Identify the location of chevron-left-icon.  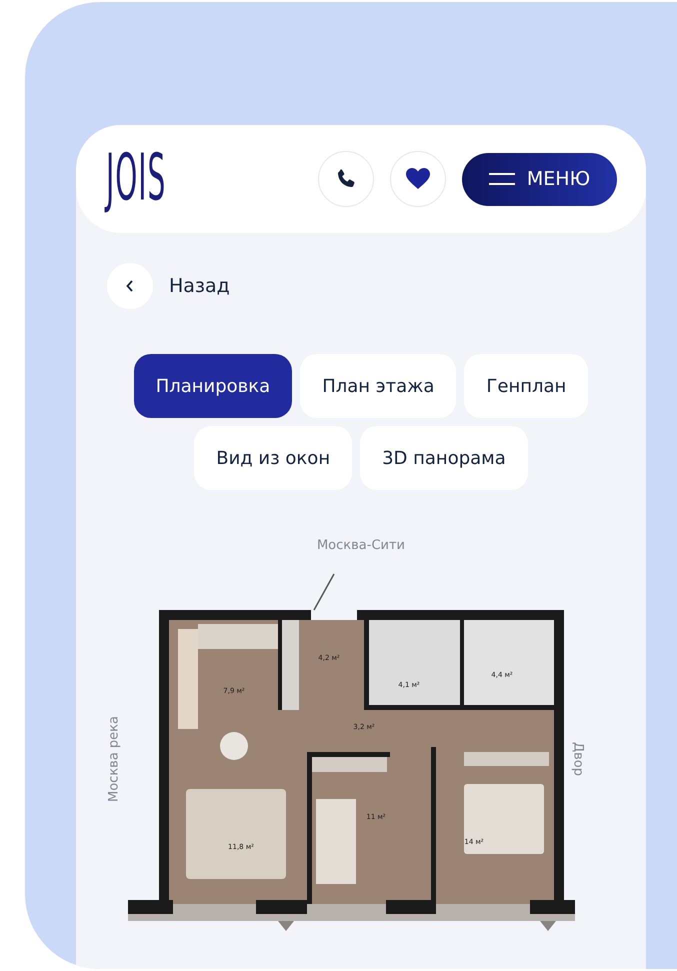
(130, 286).